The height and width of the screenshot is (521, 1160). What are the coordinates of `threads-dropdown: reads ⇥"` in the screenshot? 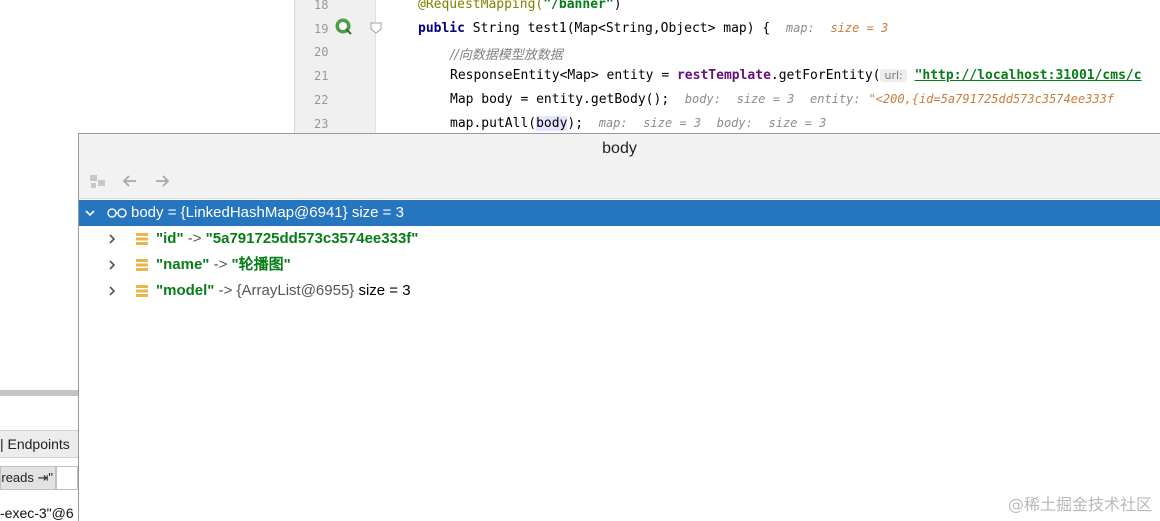 It's located at (28, 478).